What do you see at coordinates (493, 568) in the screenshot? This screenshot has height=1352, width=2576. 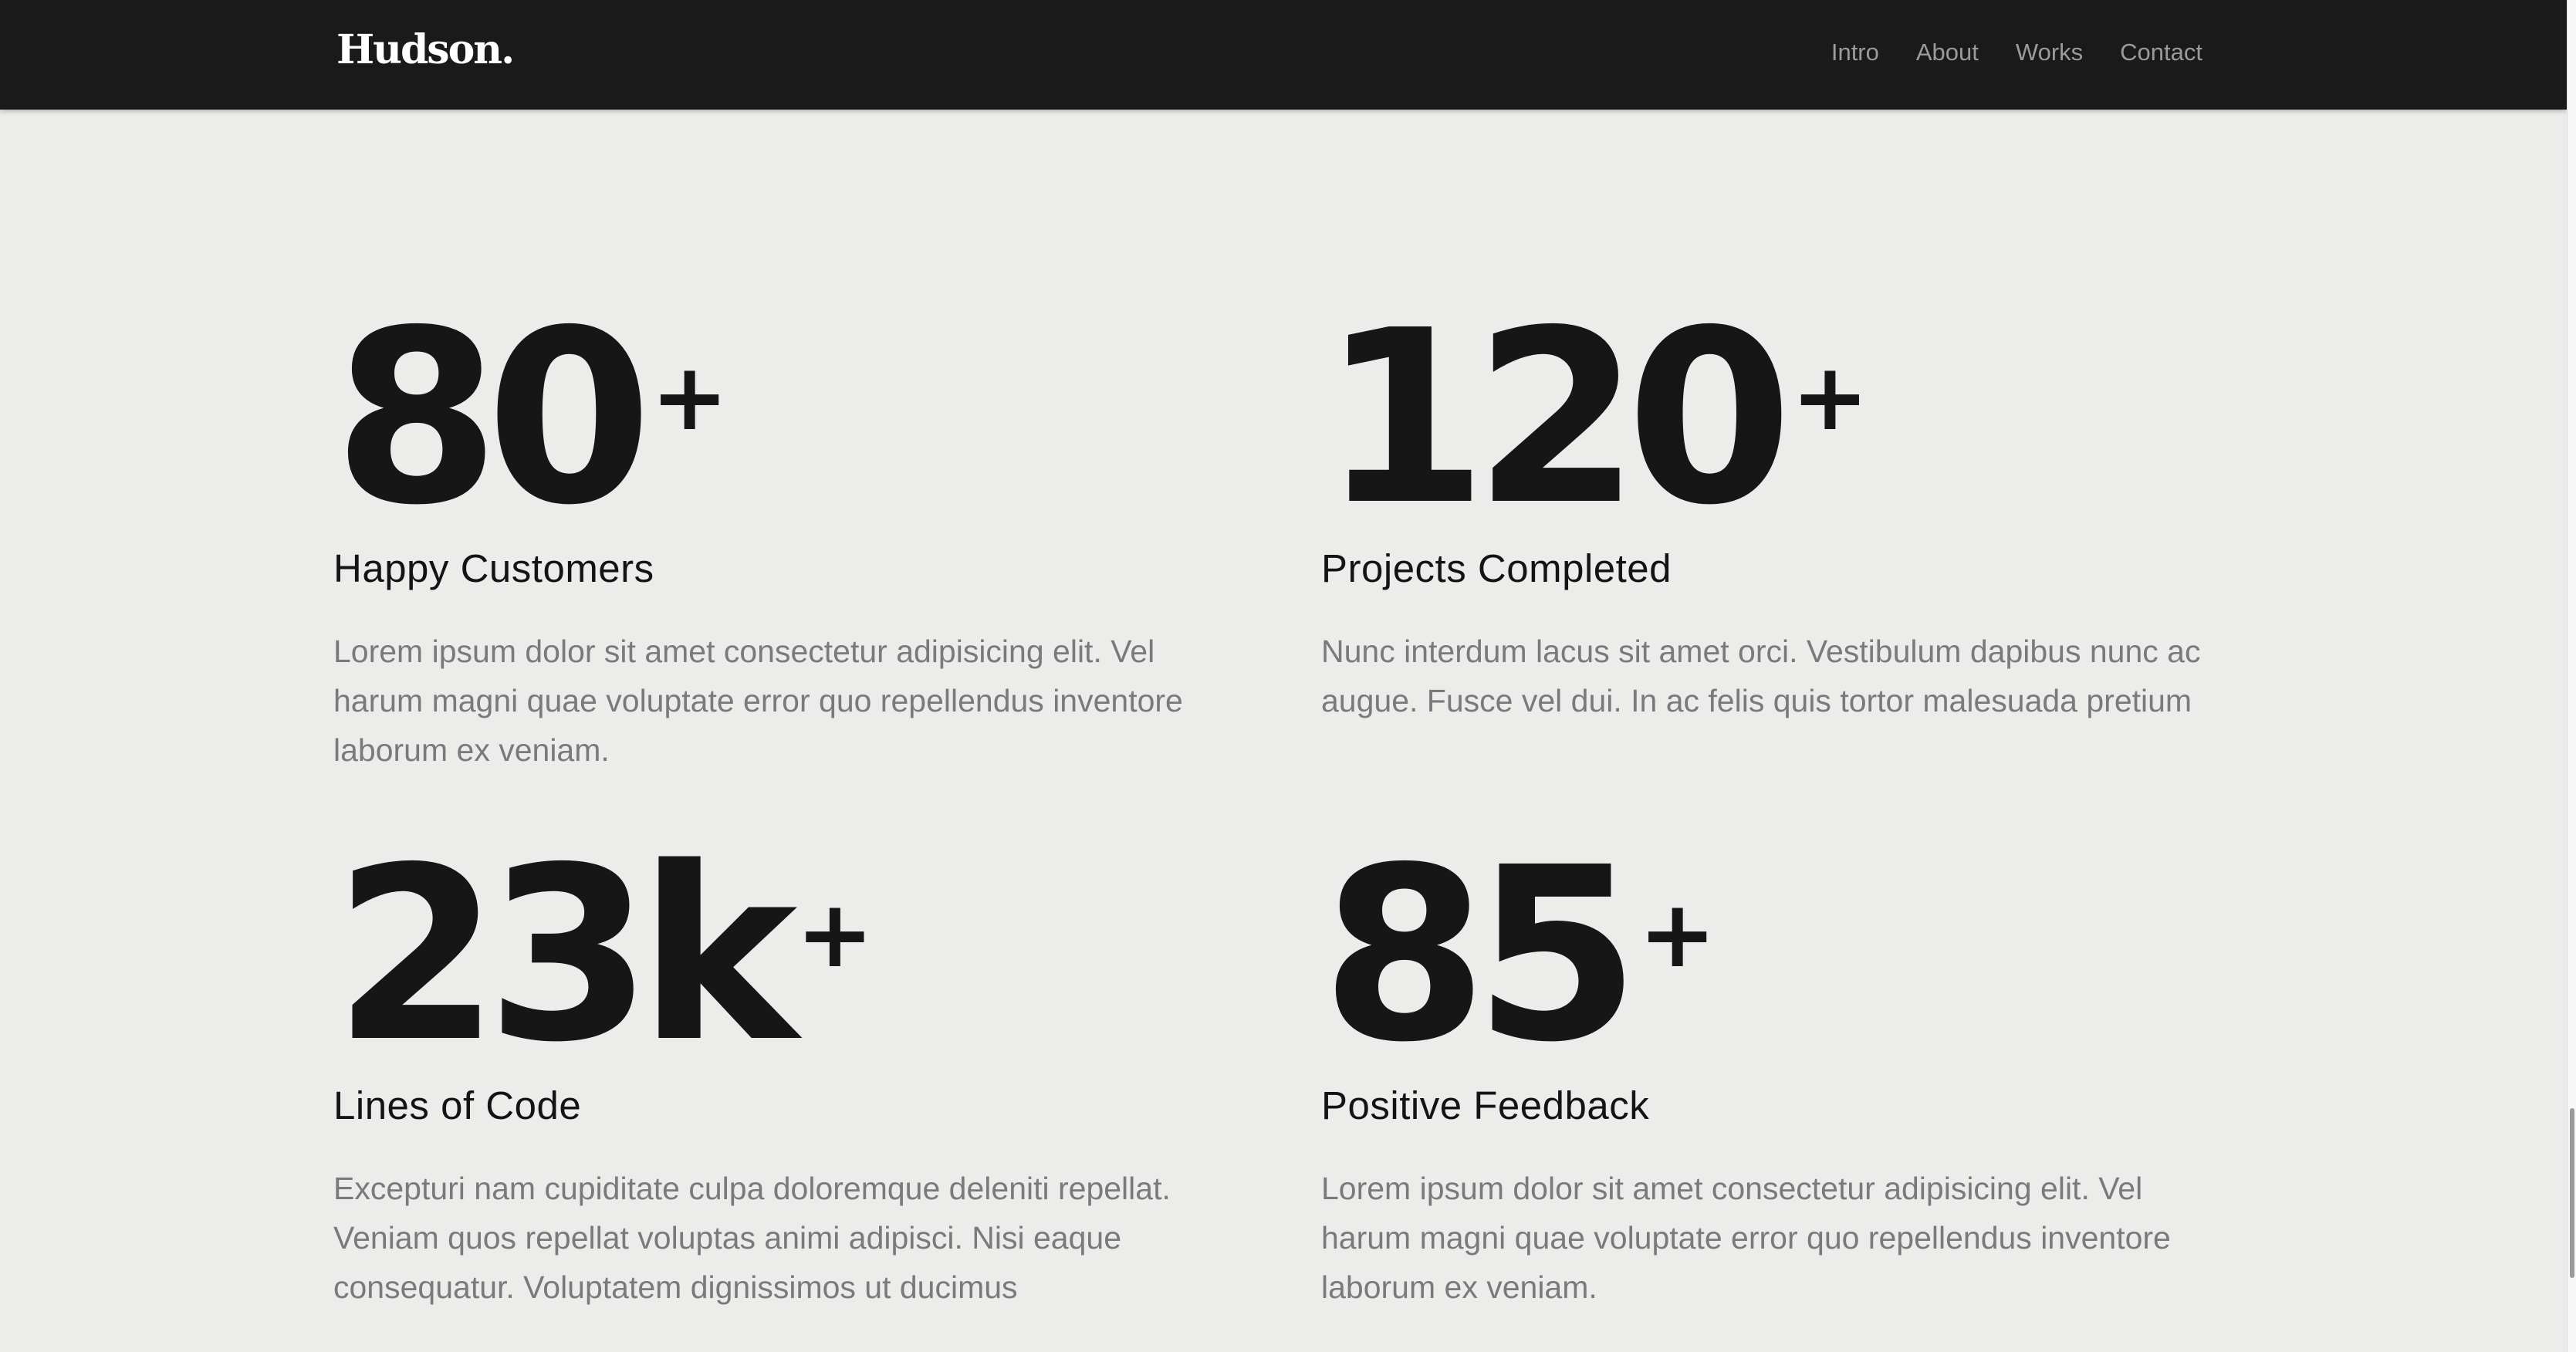 I see `stat-title: Happy Customers` at bounding box center [493, 568].